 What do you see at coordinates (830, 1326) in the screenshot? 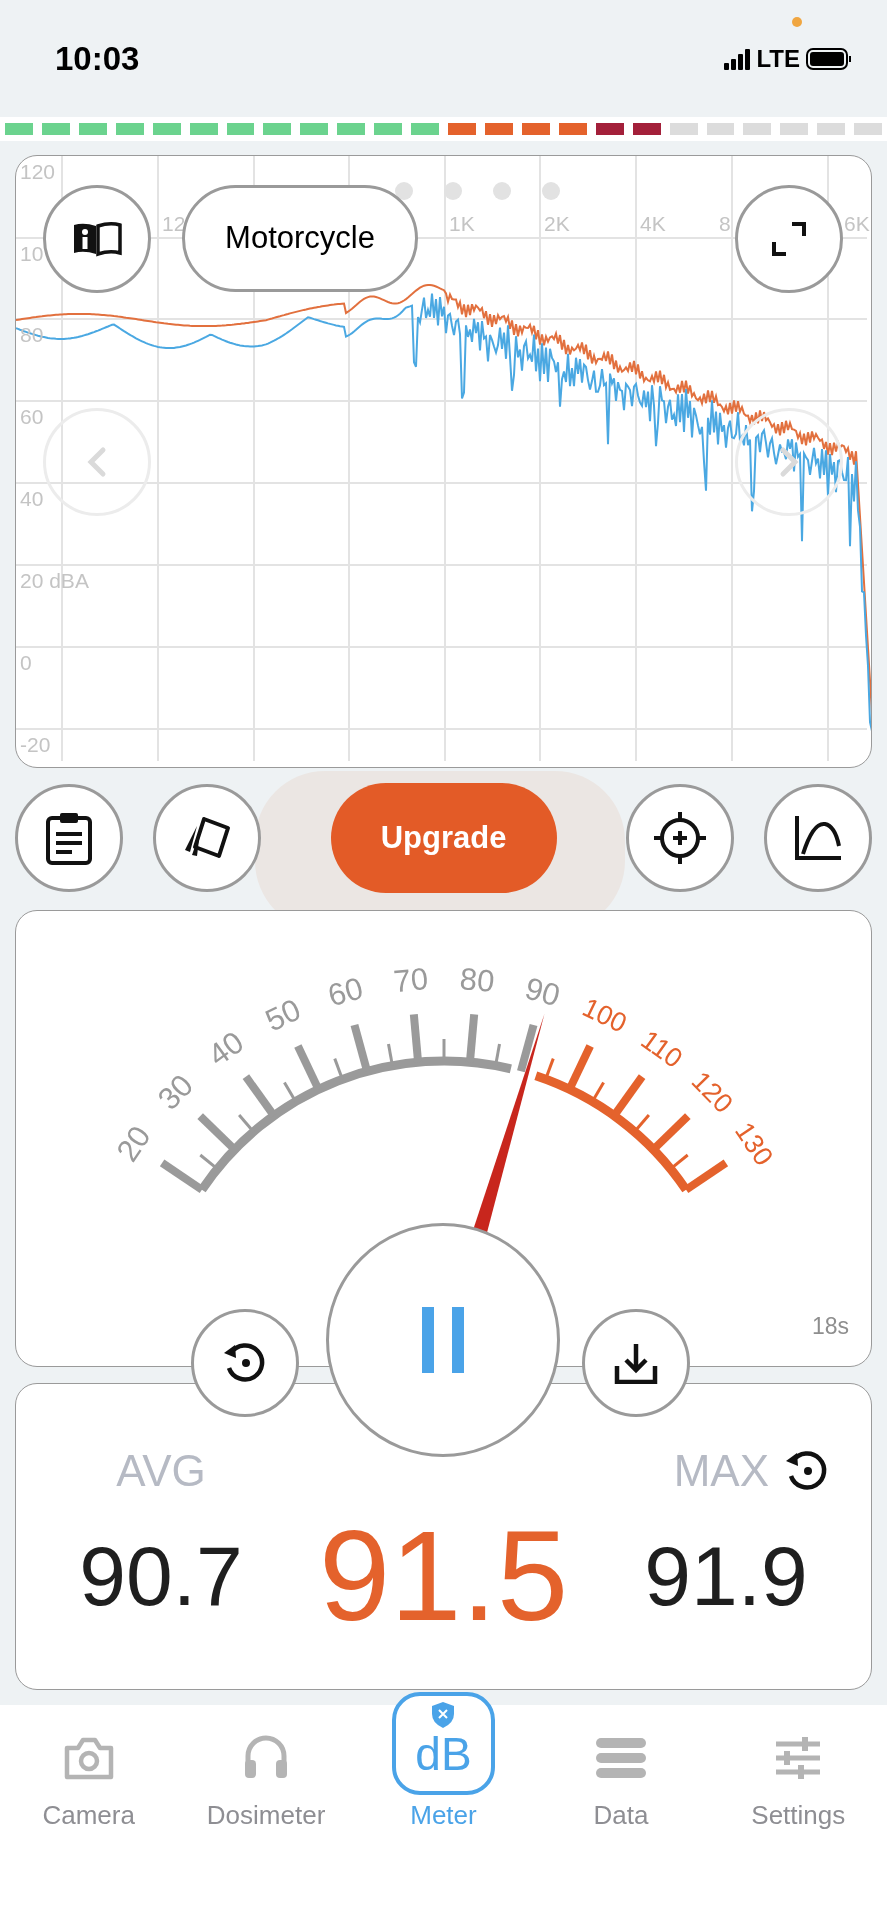
I see `elapsed-time: 18s` at bounding box center [830, 1326].